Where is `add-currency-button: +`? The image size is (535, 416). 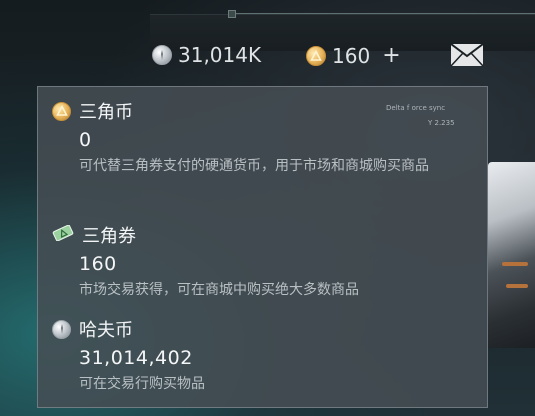
add-currency-button: + is located at coordinates (391, 55).